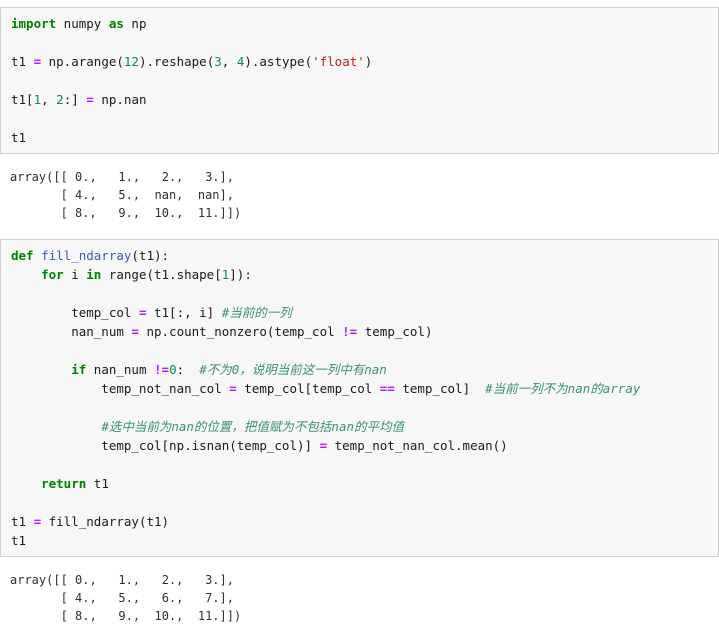  Describe the element at coordinates (120, 389) in the screenshot. I see `code-token: temp_not_nan_col` at that location.